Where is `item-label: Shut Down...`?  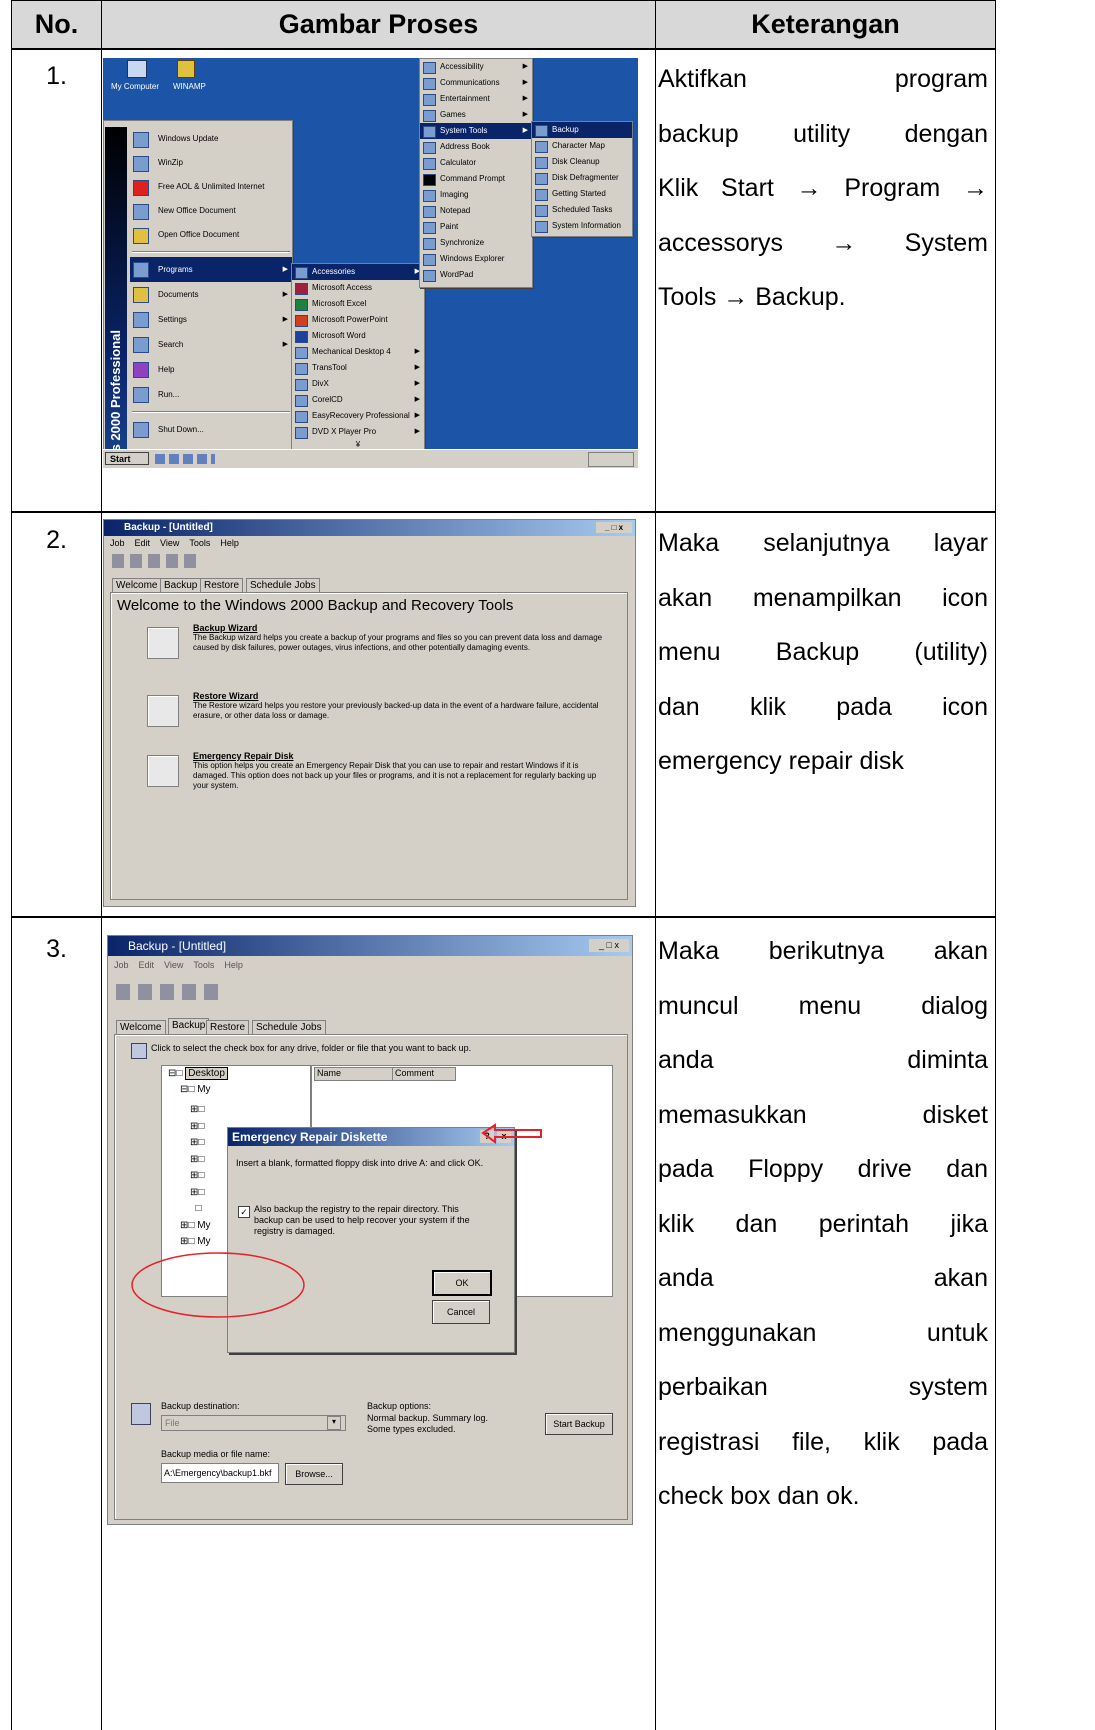 item-label: Shut Down... is located at coordinates (181, 429).